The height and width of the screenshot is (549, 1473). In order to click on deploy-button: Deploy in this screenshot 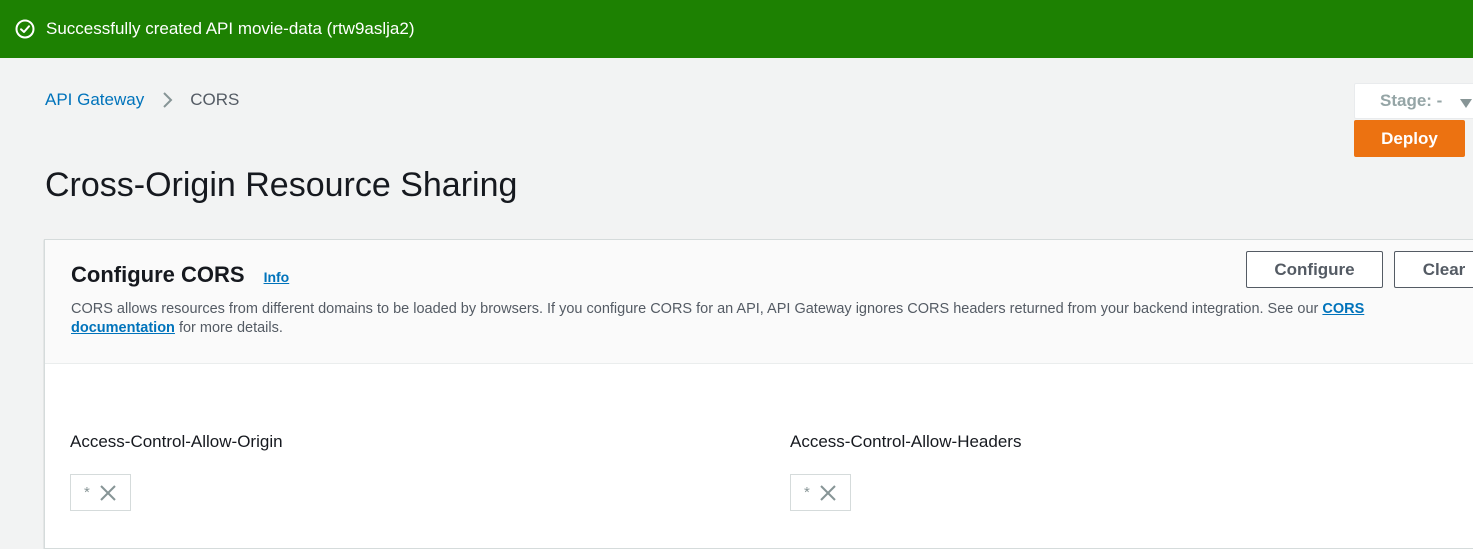, I will do `click(1409, 138)`.